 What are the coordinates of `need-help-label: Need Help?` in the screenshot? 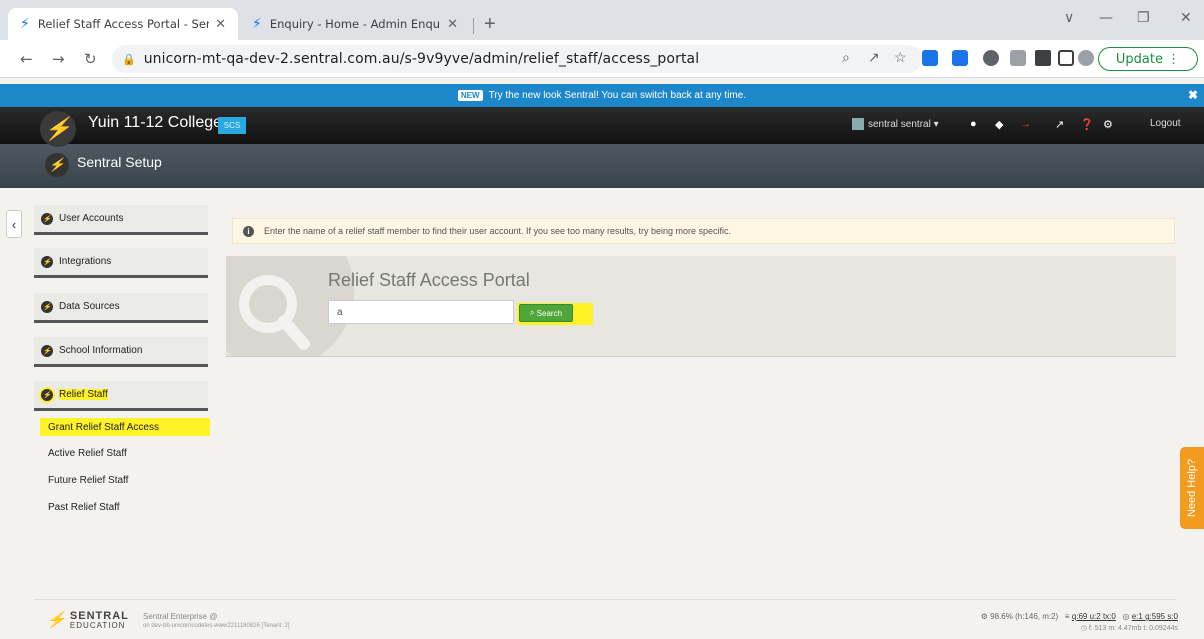 It's located at (1192, 488).